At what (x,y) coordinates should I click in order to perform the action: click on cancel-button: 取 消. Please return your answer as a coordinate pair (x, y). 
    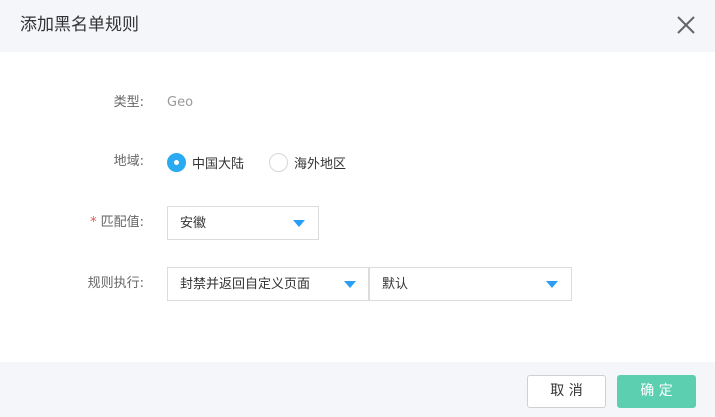
    Looking at the image, I should click on (566, 391).